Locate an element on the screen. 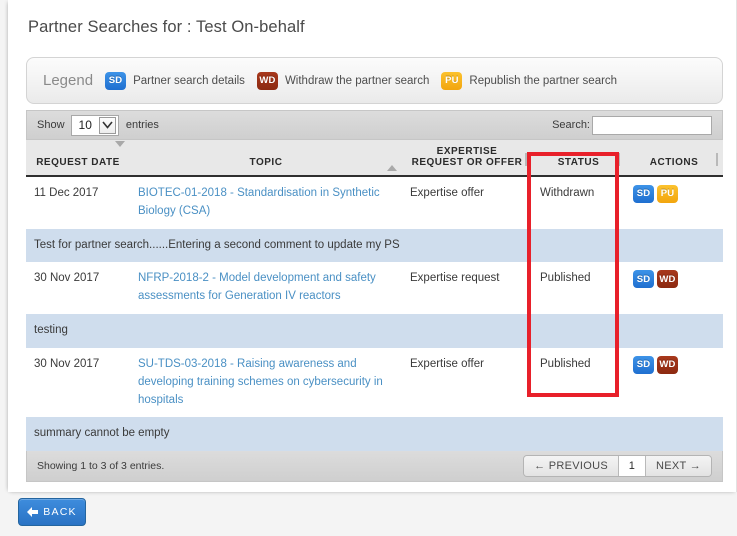  back-button-label: BACK is located at coordinates (60, 512).